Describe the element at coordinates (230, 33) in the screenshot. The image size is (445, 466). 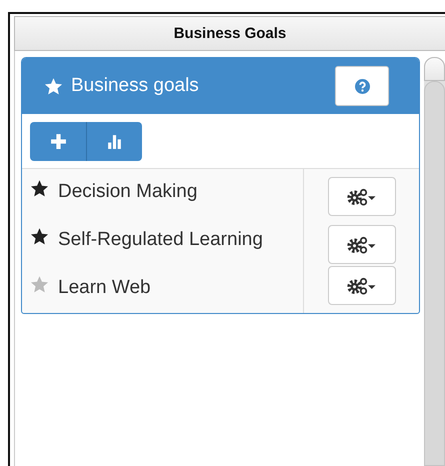
I see `window-title: Business Goals` at that location.